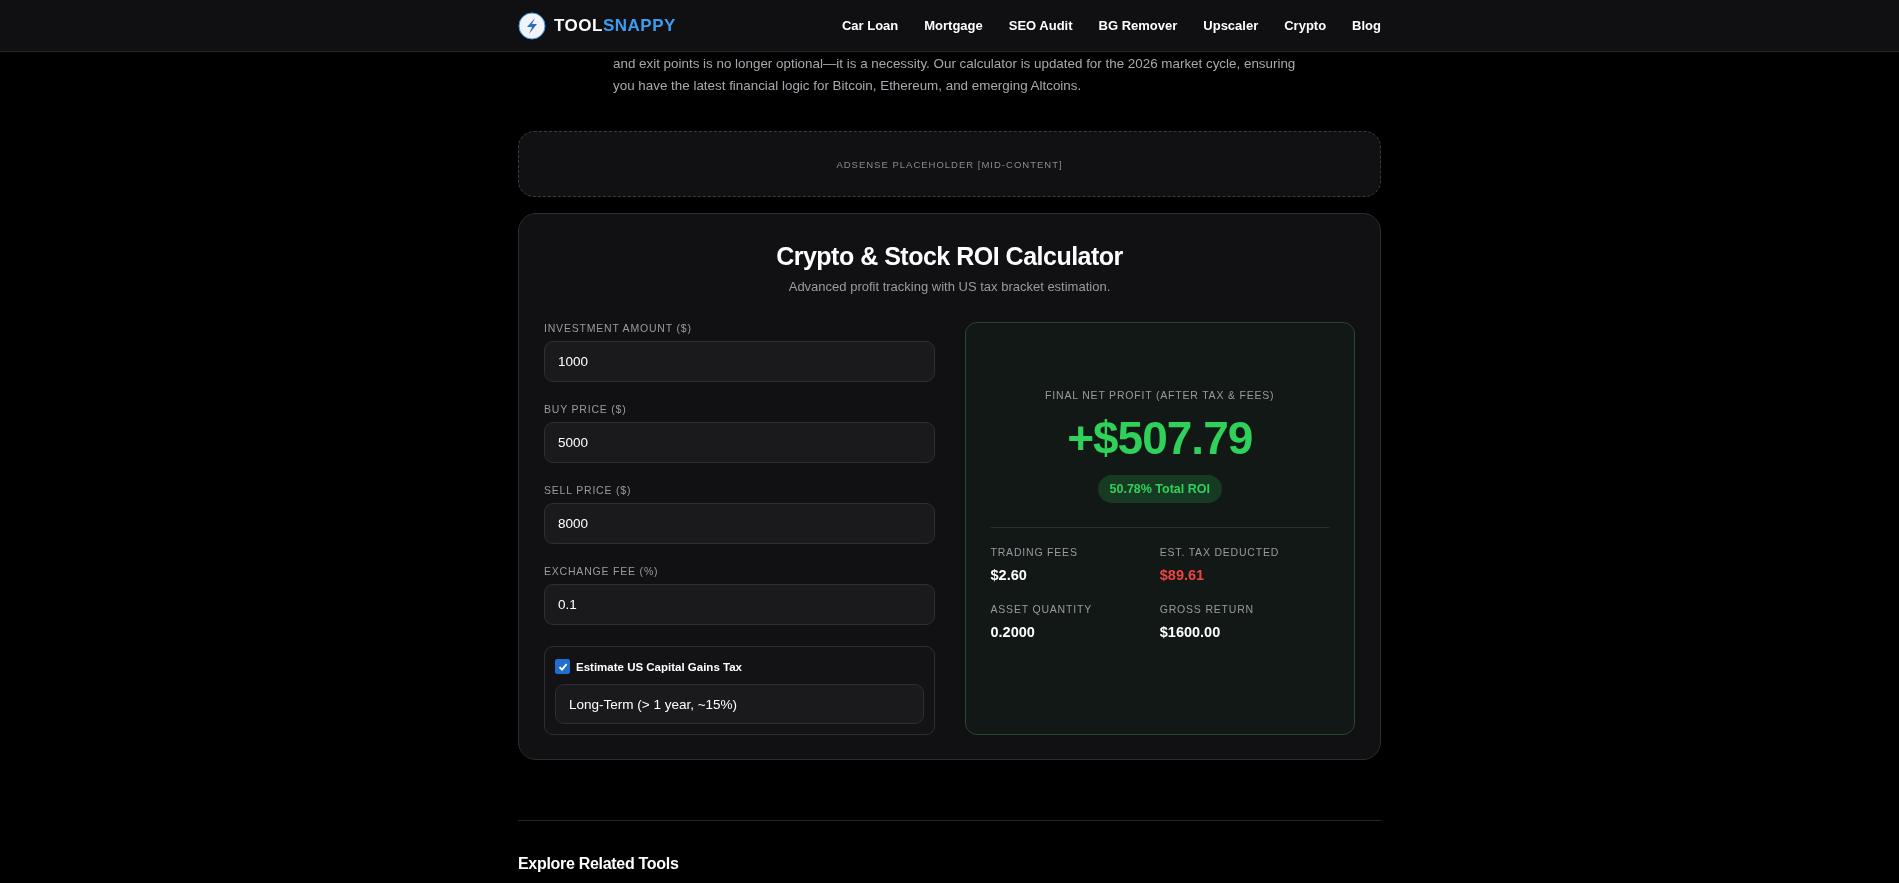 The image size is (1899, 883). What do you see at coordinates (1182, 575) in the screenshot?
I see `stat-value: $89.61` at bounding box center [1182, 575].